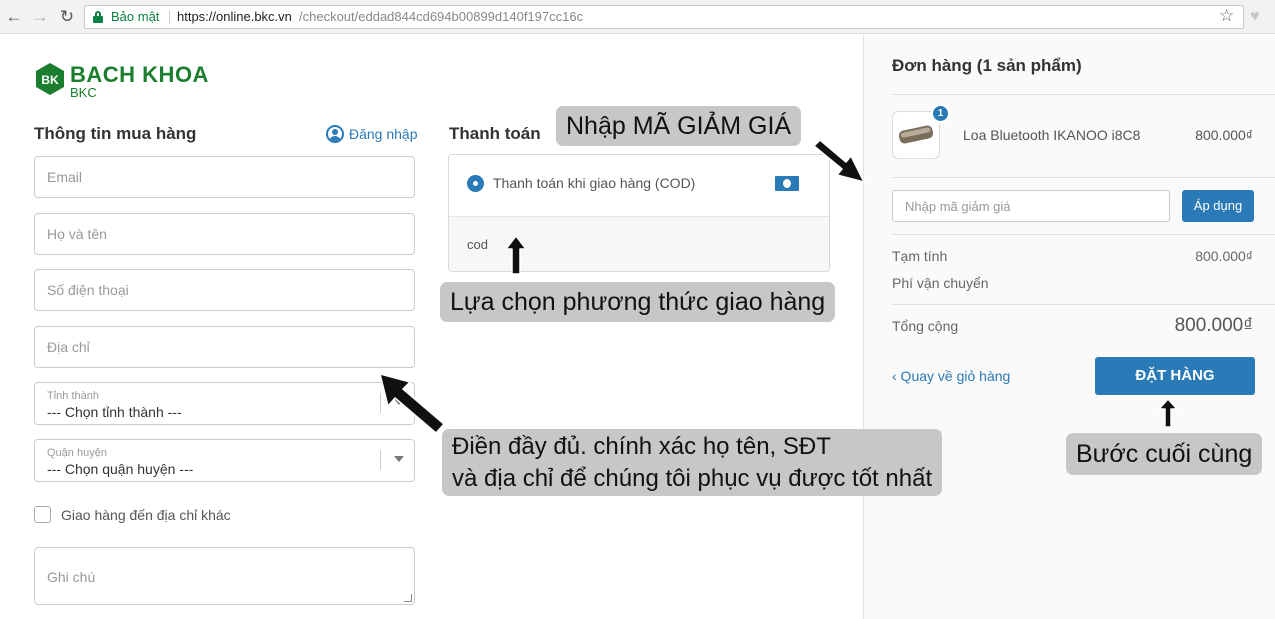 The image size is (1275, 619). Describe the element at coordinates (169, 17) in the screenshot. I see `url-separator` at that location.